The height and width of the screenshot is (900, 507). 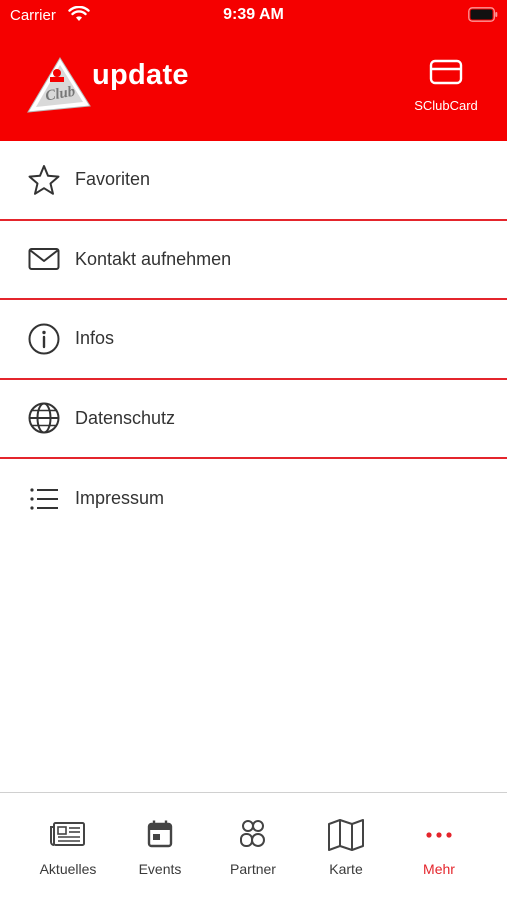 What do you see at coordinates (439, 869) in the screenshot?
I see `tab-label: Mehr` at bounding box center [439, 869].